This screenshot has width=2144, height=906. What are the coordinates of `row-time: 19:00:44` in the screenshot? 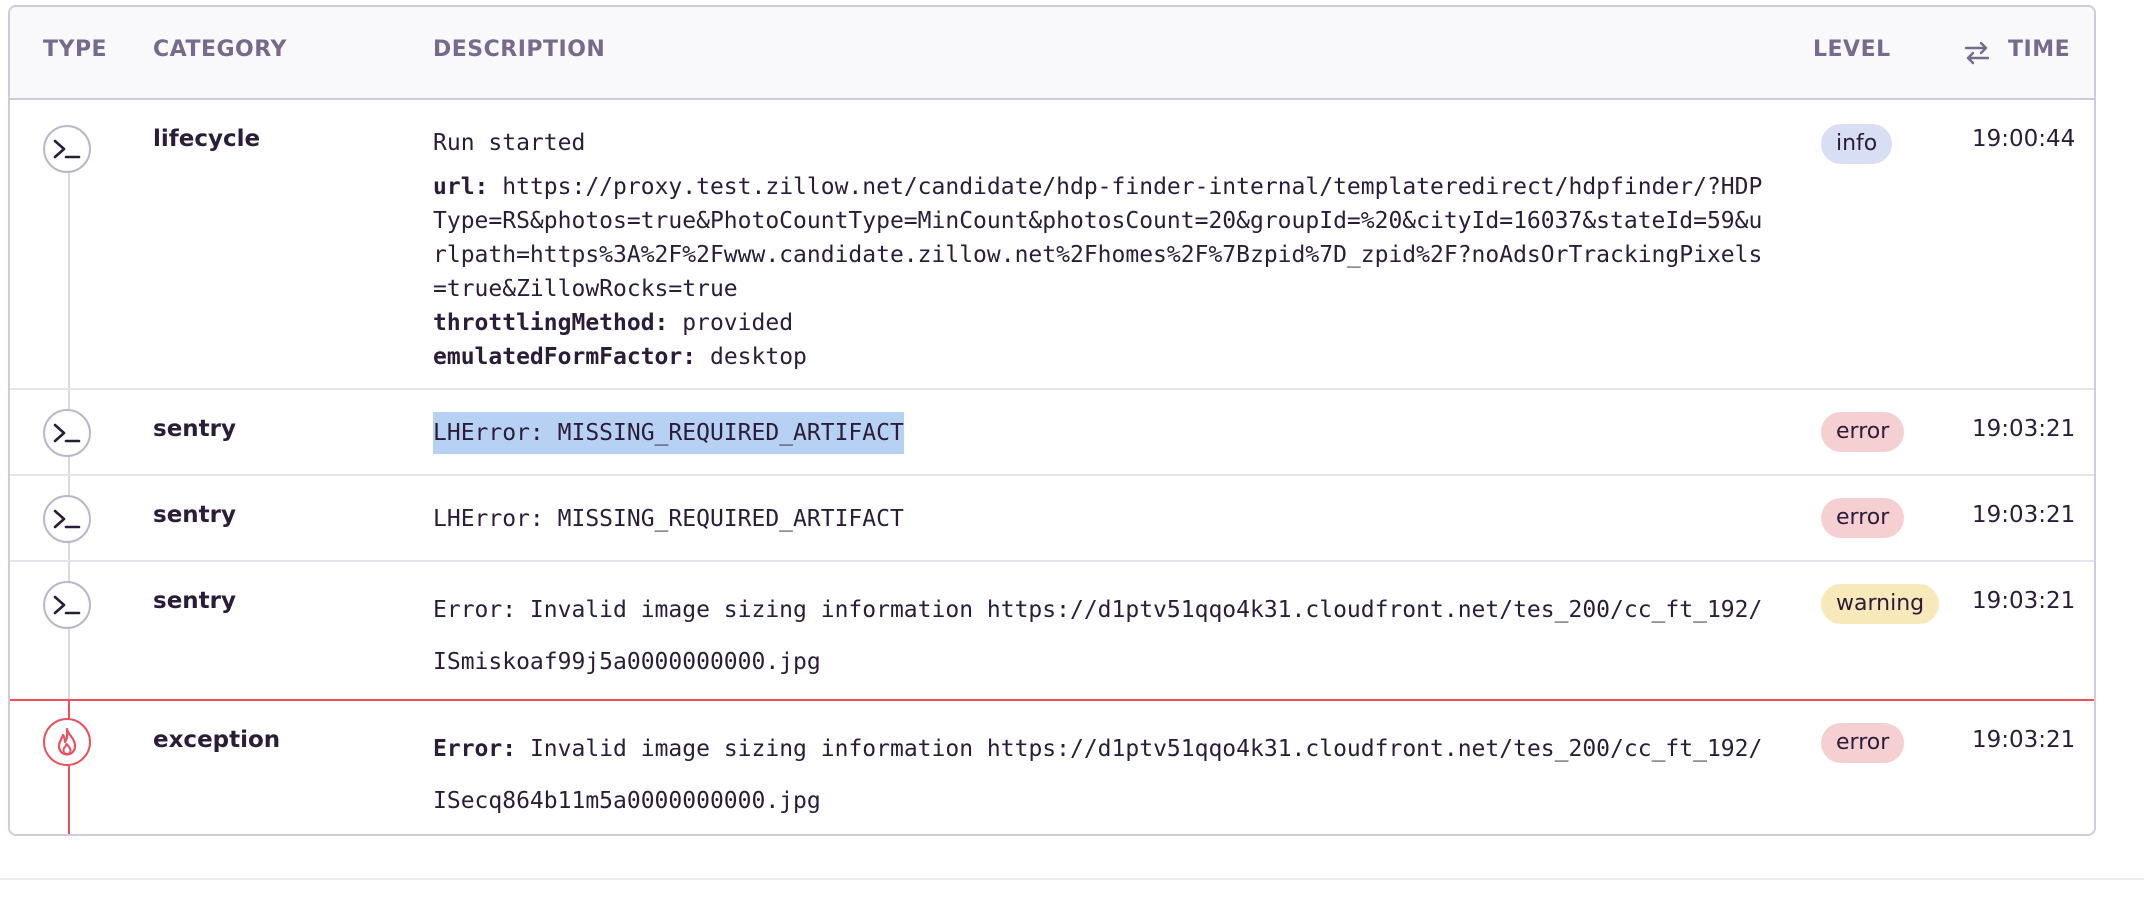 It's located at (2024, 139).